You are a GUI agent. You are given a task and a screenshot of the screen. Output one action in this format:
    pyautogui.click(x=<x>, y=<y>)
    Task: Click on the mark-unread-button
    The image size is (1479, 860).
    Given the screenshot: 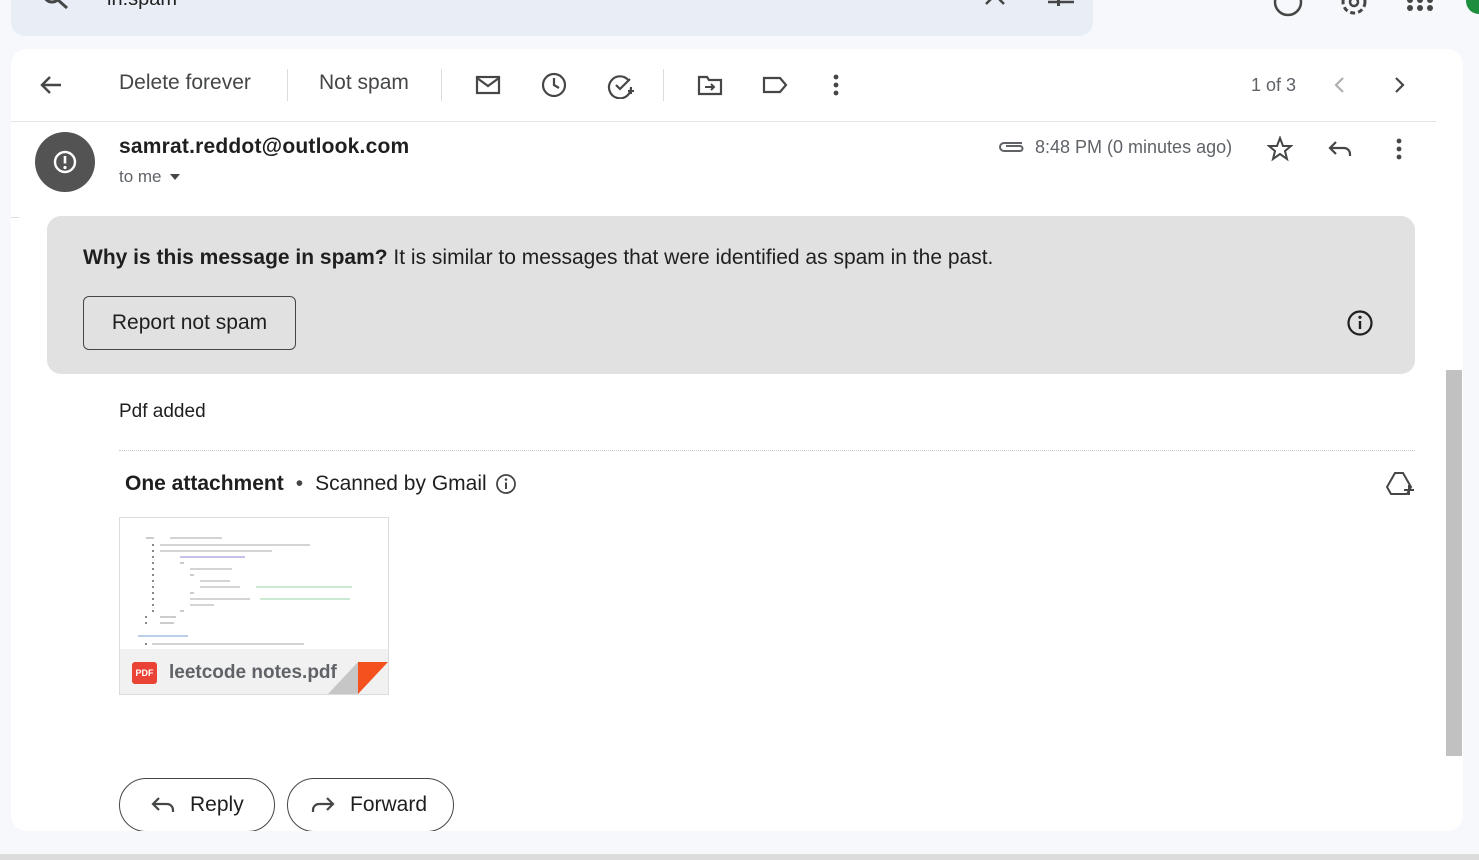 What is the action you would take?
    pyautogui.click(x=488, y=85)
    